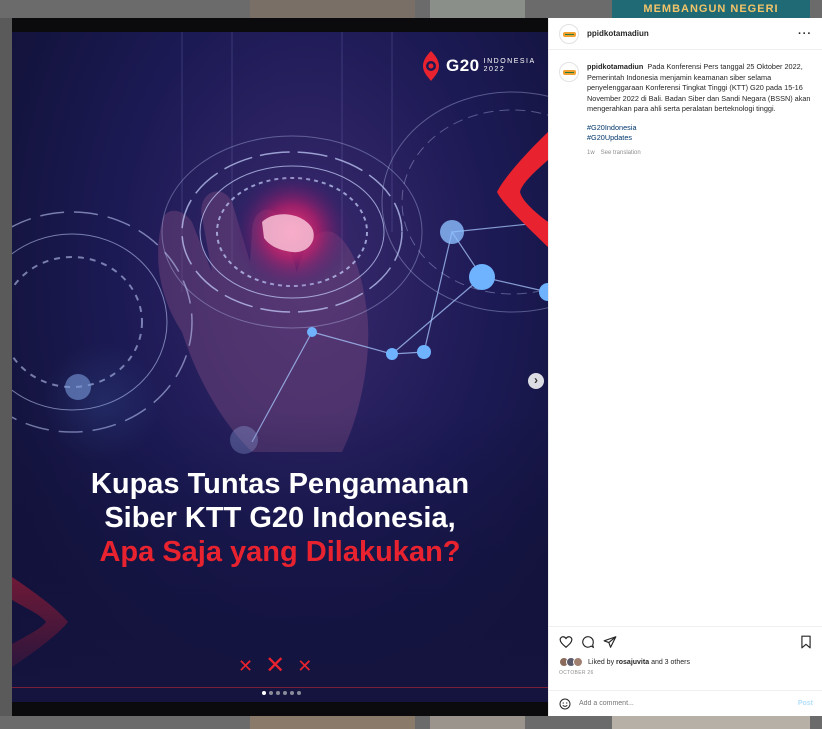  What do you see at coordinates (591, 152) in the screenshot?
I see `post-age: 1w` at bounding box center [591, 152].